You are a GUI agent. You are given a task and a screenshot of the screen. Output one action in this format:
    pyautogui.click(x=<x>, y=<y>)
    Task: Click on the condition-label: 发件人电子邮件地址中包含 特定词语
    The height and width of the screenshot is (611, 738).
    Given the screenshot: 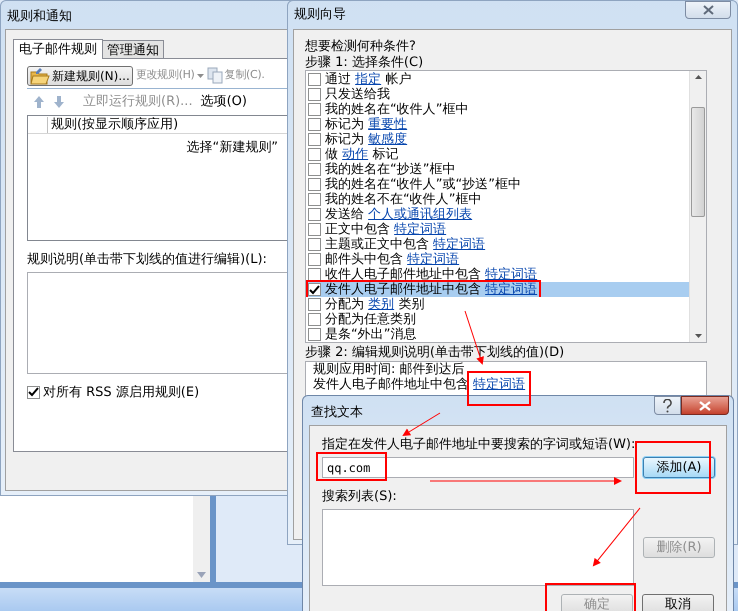 What is the action you would take?
    pyautogui.click(x=431, y=289)
    